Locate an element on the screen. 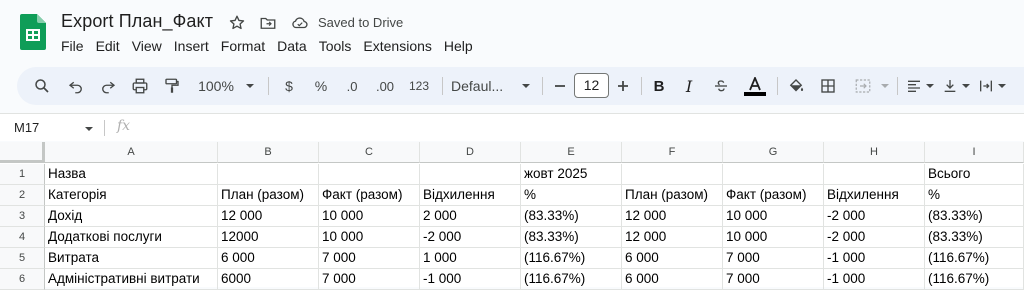 This screenshot has width=1024, height=290. redo-icon is located at coordinates (108, 86).